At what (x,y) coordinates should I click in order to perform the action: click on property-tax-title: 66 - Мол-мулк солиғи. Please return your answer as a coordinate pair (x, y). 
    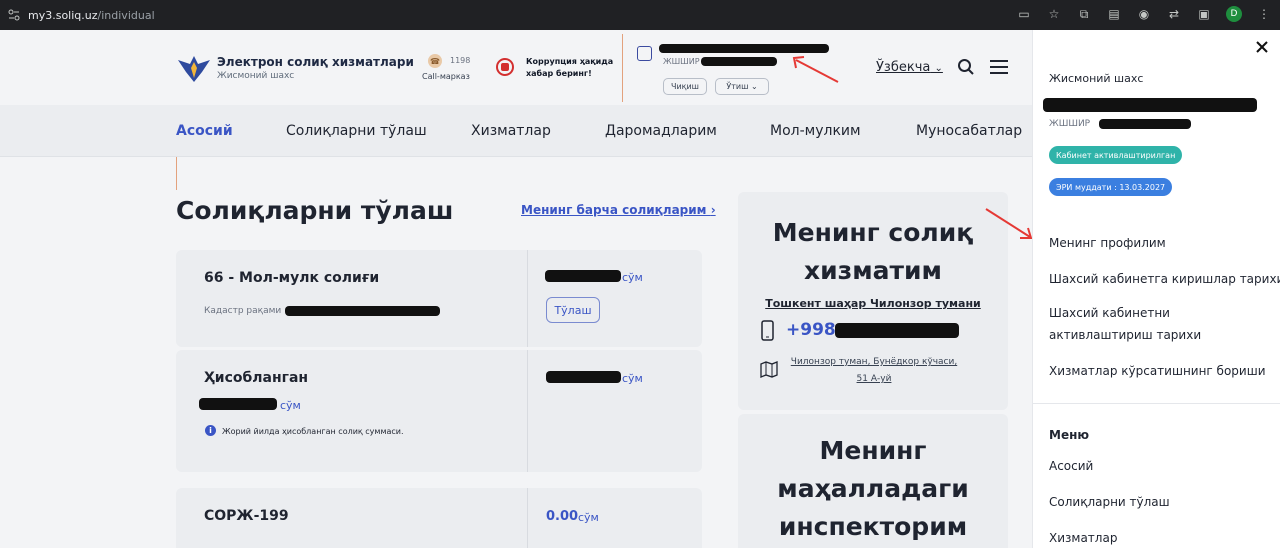
    Looking at the image, I should click on (292, 278).